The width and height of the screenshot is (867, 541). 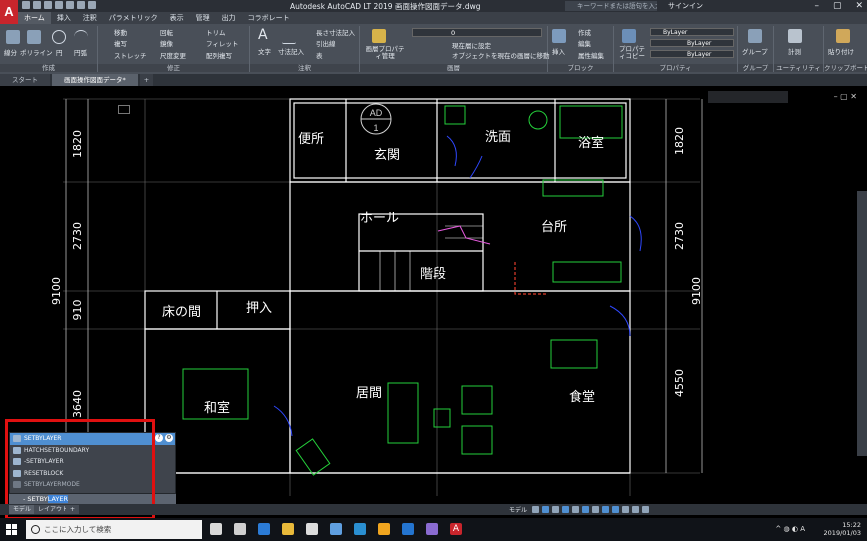 What do you see at coordinates (798, 68) in the screenshot?
I see `utility-panel-label: ユーティリティ` at bounding box center [798, 68].